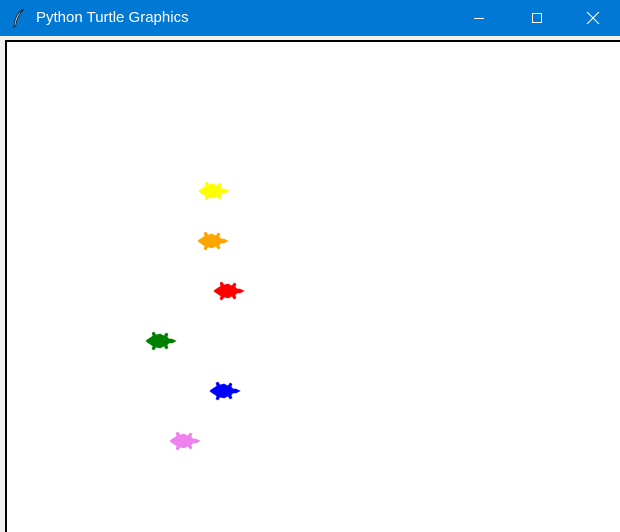 Image resolution: width=620 pixels, height=532 pixels. I want to click on turtle-violet, so click(185, 441).